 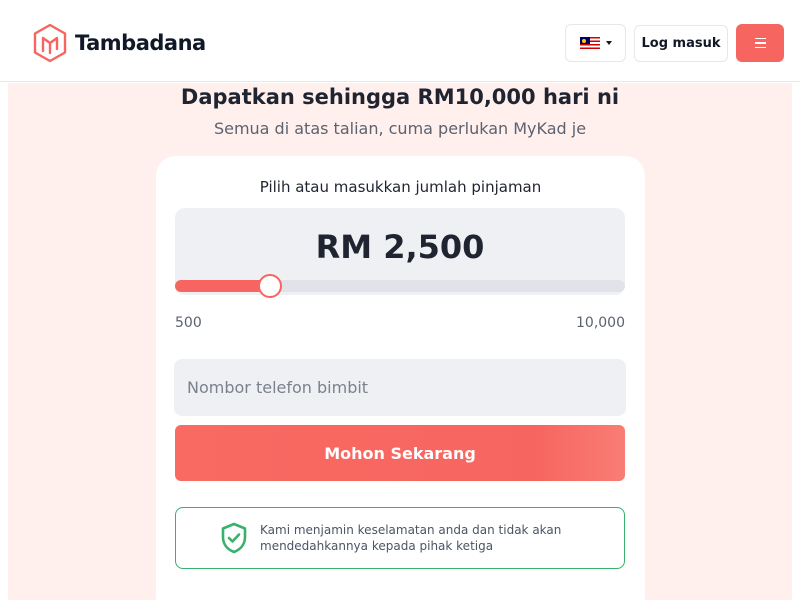 What do you see at coordinates (400, 97) in the screenshot?
I see `hero-headline: Dapatkan sehingga RM10,000 hari ni` at bounding box center [400, 97].